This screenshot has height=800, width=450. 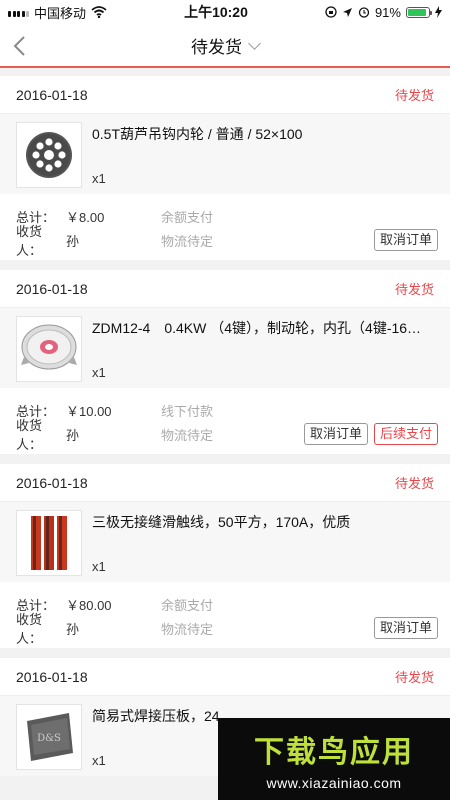 What do you see at coordinates (263, 349) in the screenshot?
I see `item-info: ZDM12-4 0.4KW （4键），制动轮，内孔（4键-16… x1` at bounding box center [263, 349].